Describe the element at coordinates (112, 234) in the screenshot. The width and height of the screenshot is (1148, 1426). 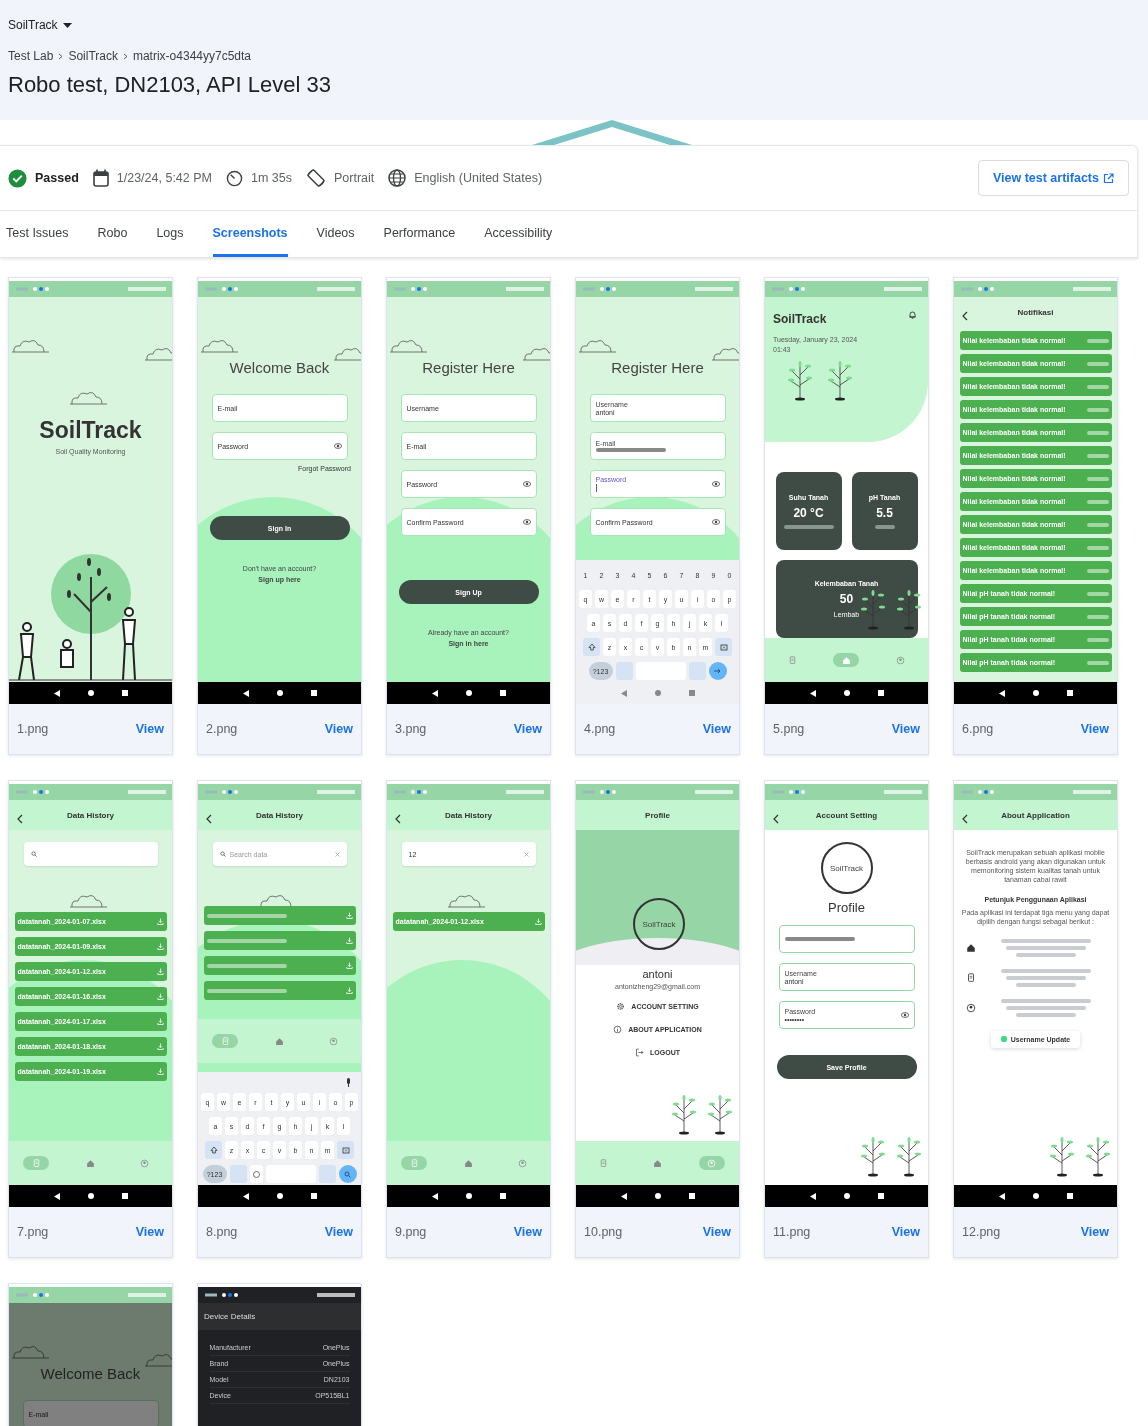
I see `tab: Robo` at that location.